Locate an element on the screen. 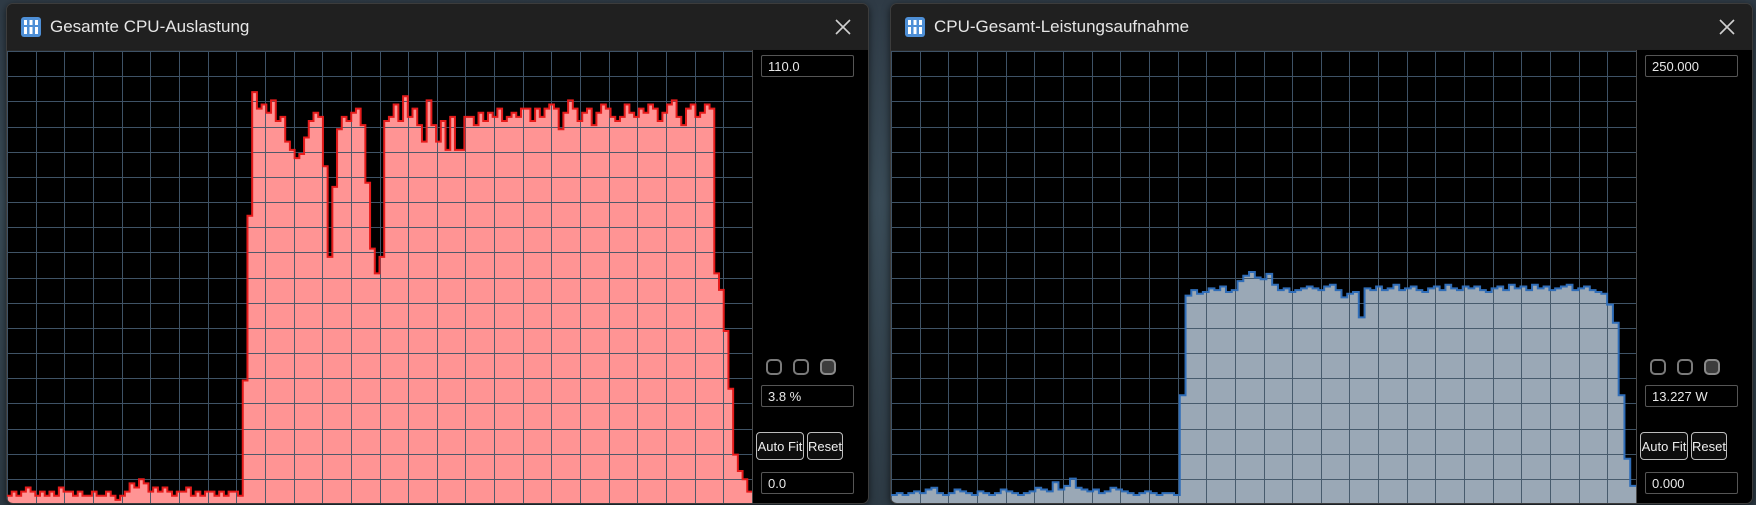 This screenshot has width=1756, height=505. min-value-field: 0.000 is located at coordinates (1691, 483).